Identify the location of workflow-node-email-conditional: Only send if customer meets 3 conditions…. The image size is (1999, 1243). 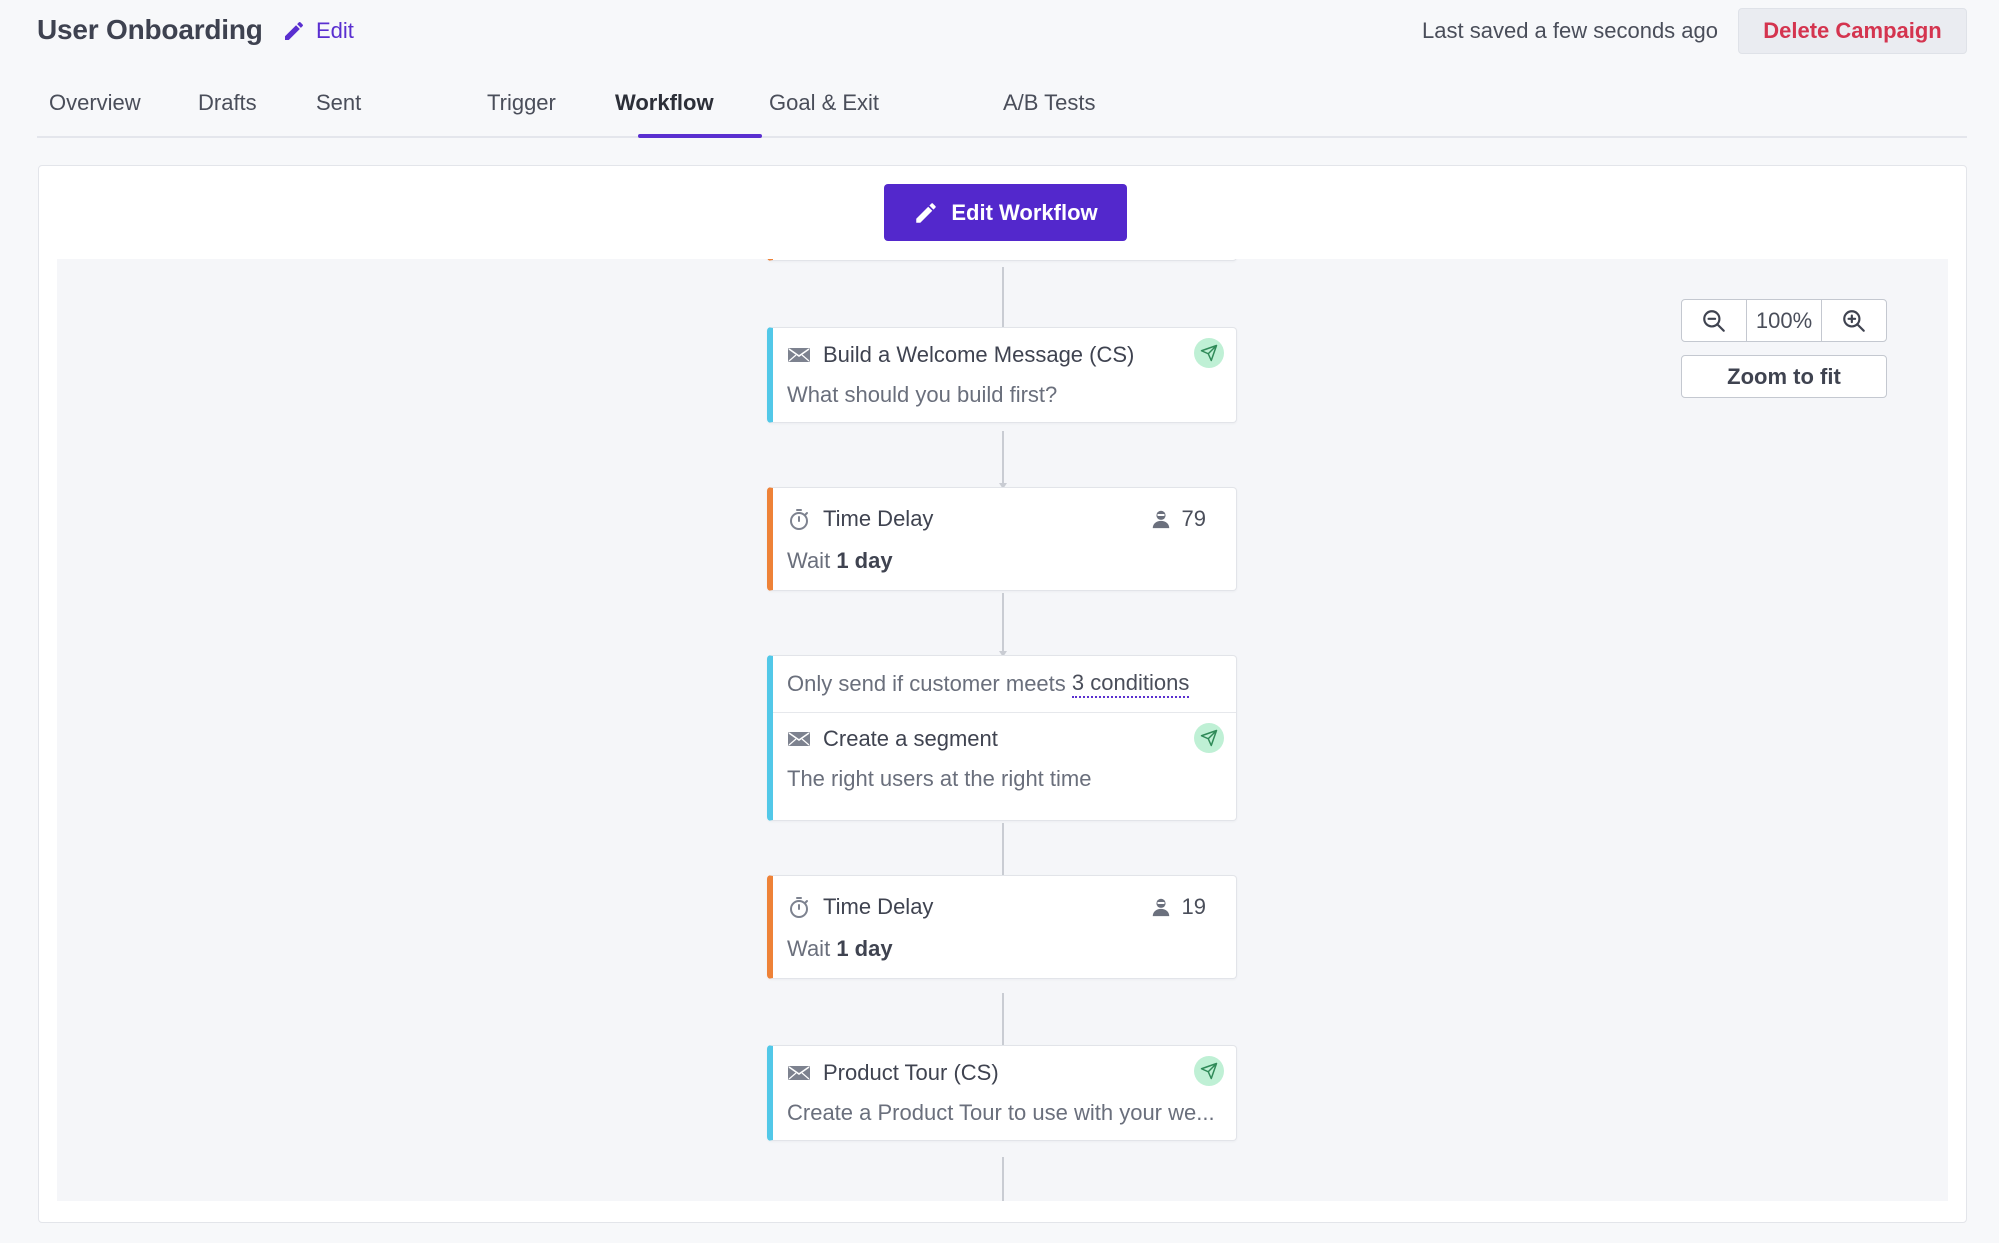
(1002, 738).